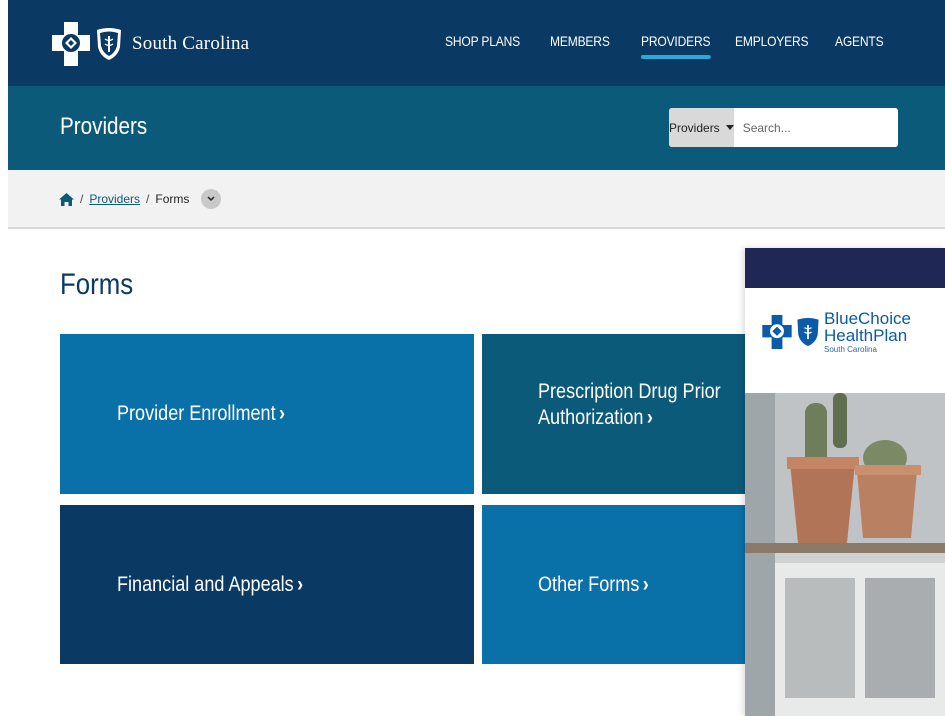 The width and height of the screenshot is (945, 716). I want to click on nav-providers: PROVIDERS, so click(676, 46).